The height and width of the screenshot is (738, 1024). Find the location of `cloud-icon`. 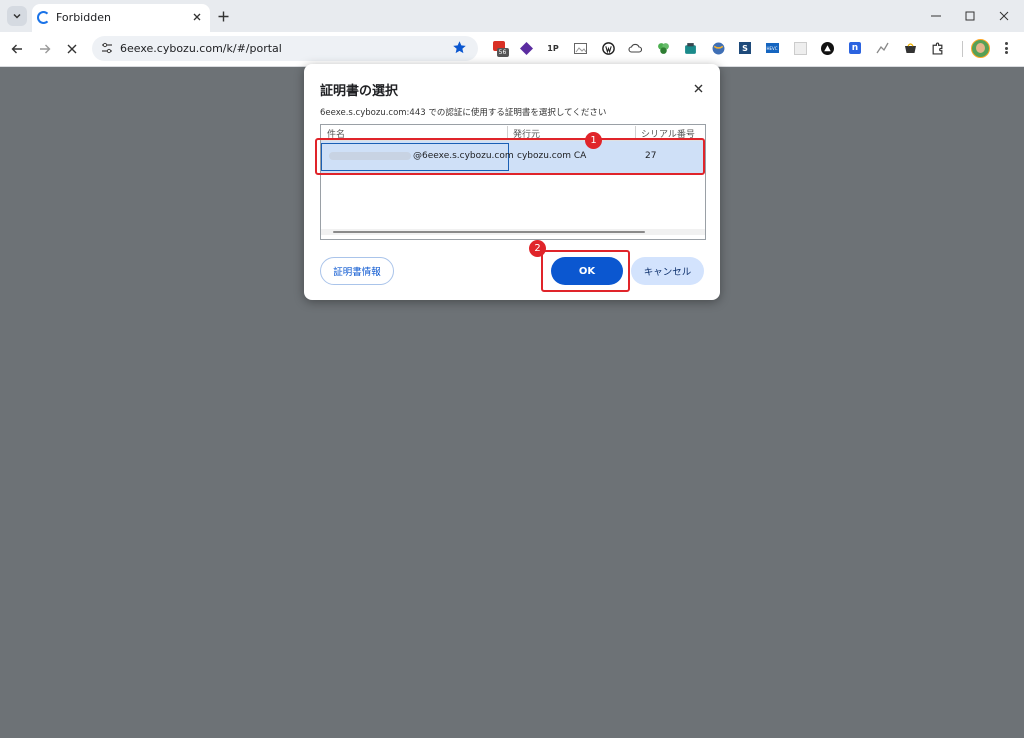

cloud-icon is located at coordinates (635, 48).